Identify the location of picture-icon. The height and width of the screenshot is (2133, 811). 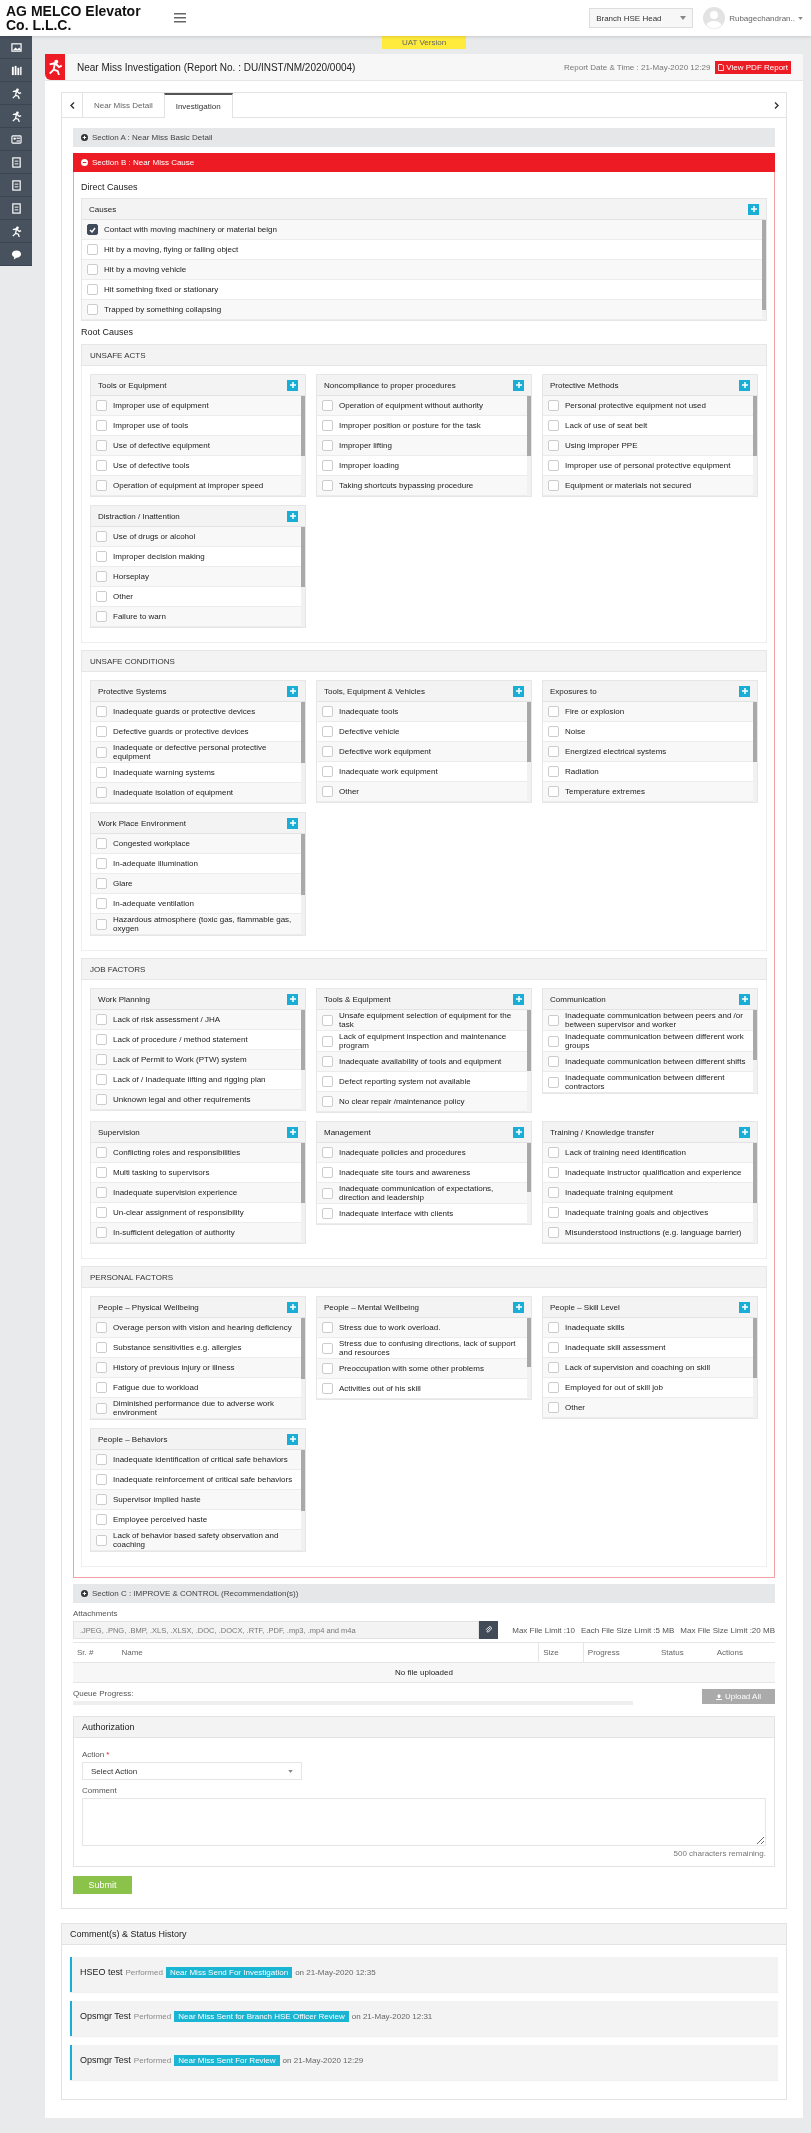
(16, 47).